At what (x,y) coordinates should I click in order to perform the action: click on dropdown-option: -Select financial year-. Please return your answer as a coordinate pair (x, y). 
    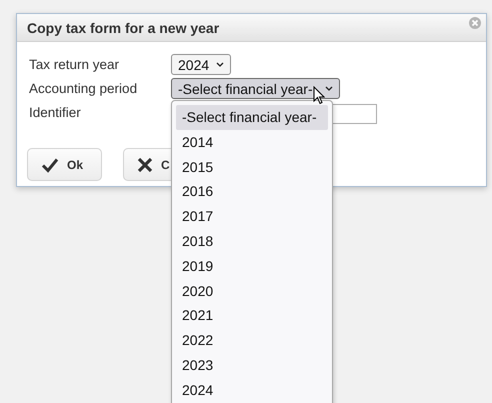
    Looking at the image, I should click on (252, 117).